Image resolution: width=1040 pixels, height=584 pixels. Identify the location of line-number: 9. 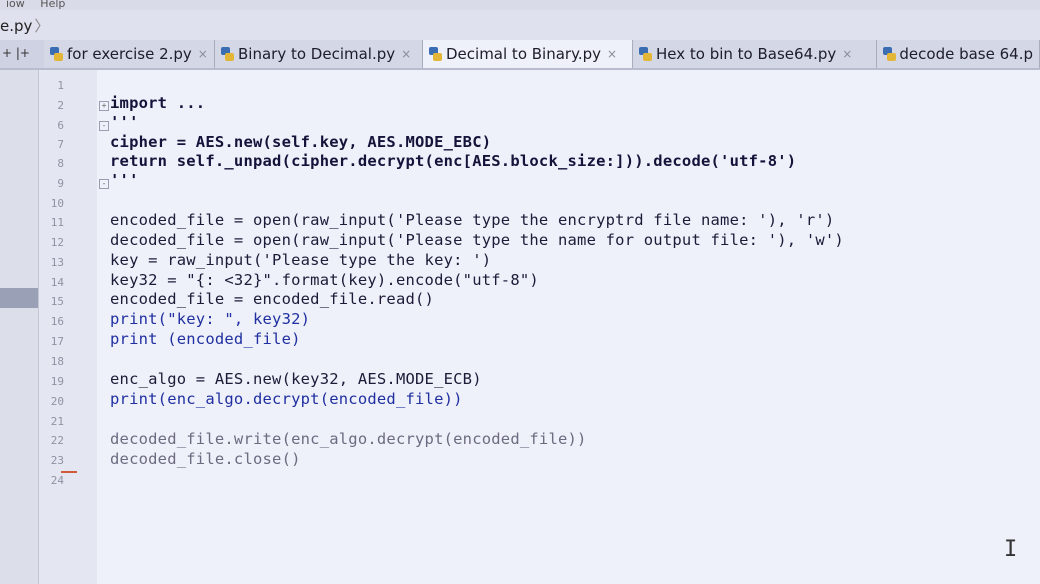
(60, 183).